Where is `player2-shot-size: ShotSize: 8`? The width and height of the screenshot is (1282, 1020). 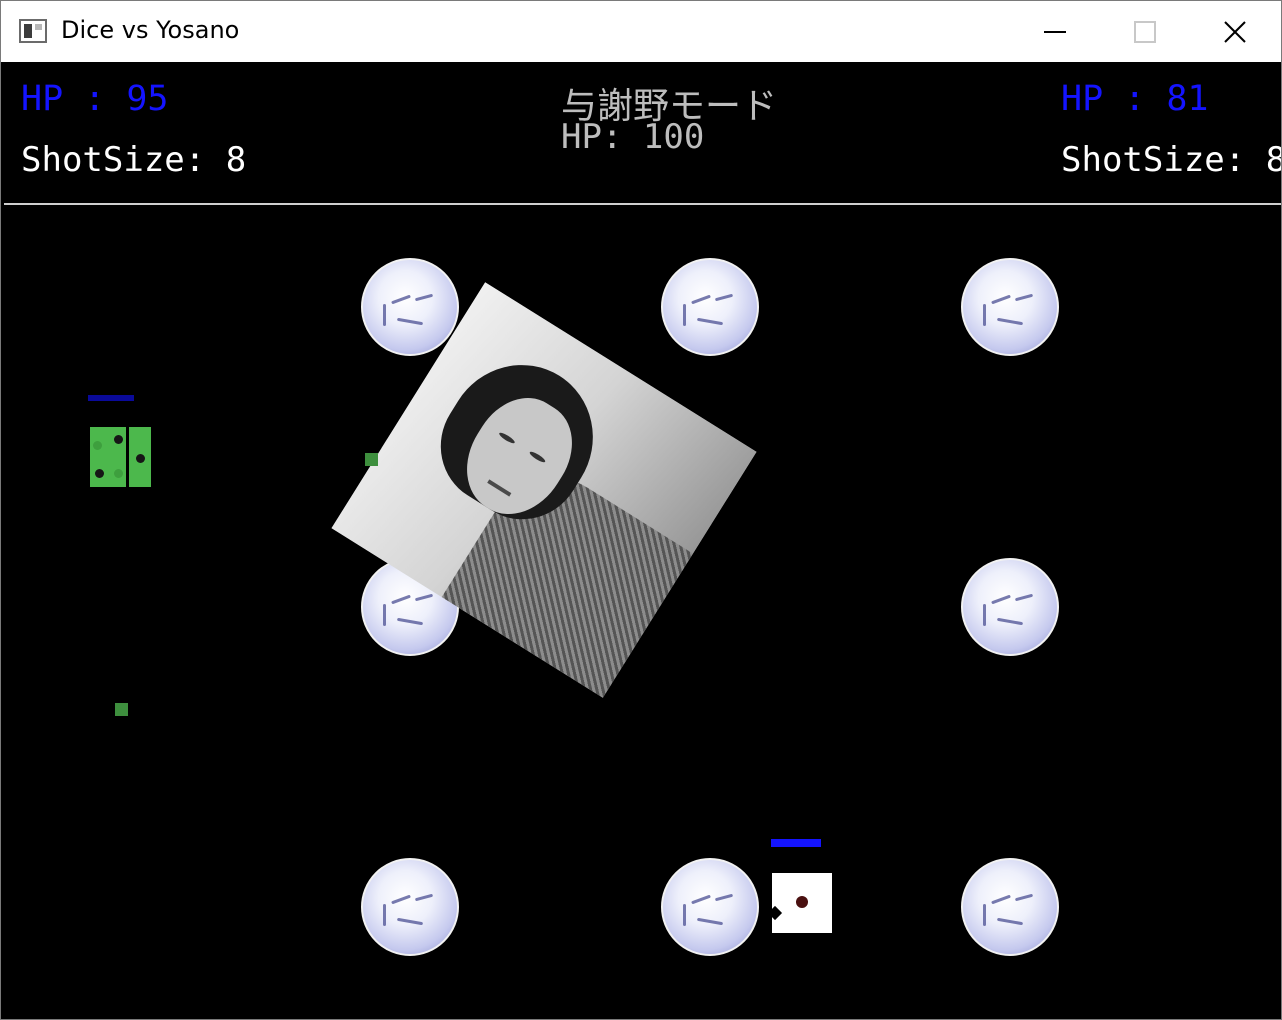 player2-shot-size: ShotSize: 8 is located at coordinates (1171, 160).